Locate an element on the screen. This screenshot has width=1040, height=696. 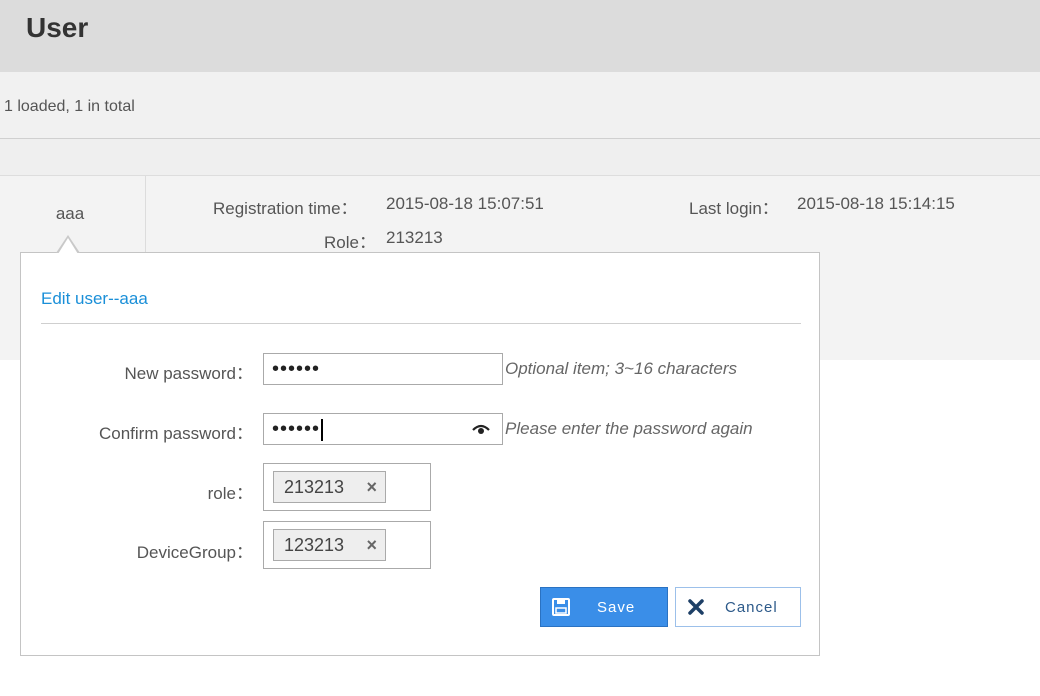
role-label: Role： is located at coordinates (350, 242).